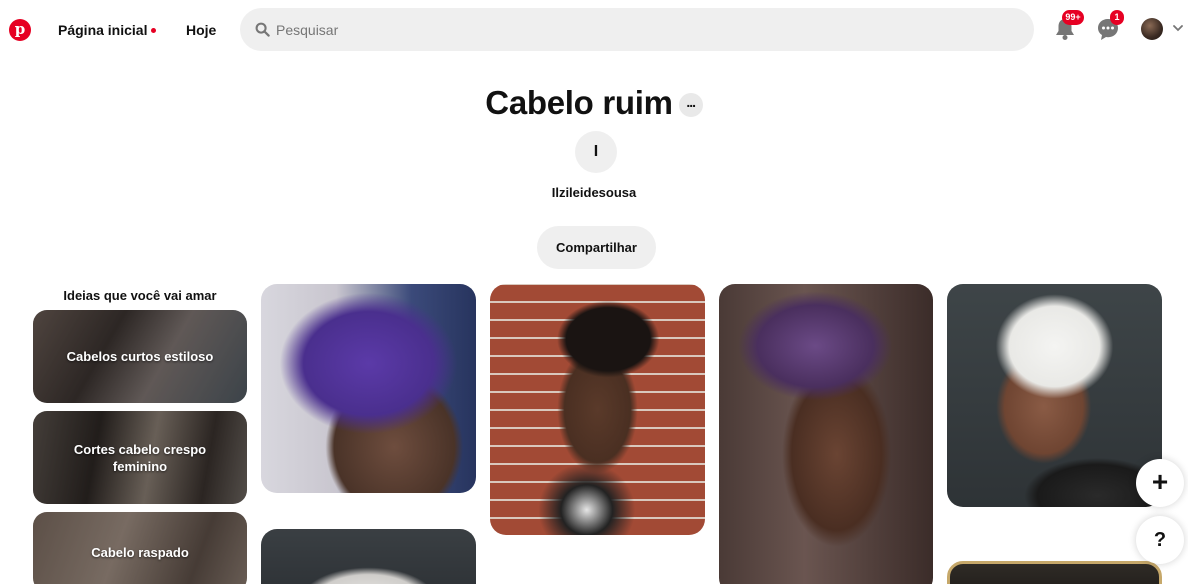 This screenshot has height=584, width=1188. I want to click on owner-name: Ilzileidesousa, so click(594, 192).